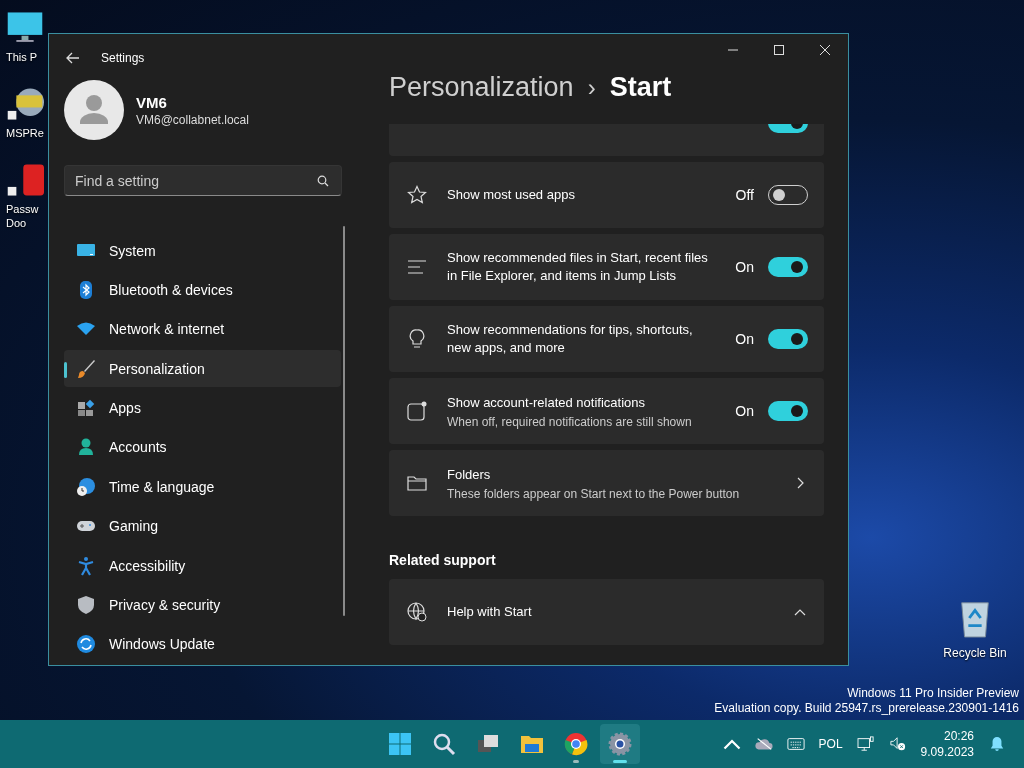 Image resolution: width=1024 pixels, height=768 pixels. Describe the element at coordinates (344, 421) in the screenshot. I see `scrollbar` at that location.